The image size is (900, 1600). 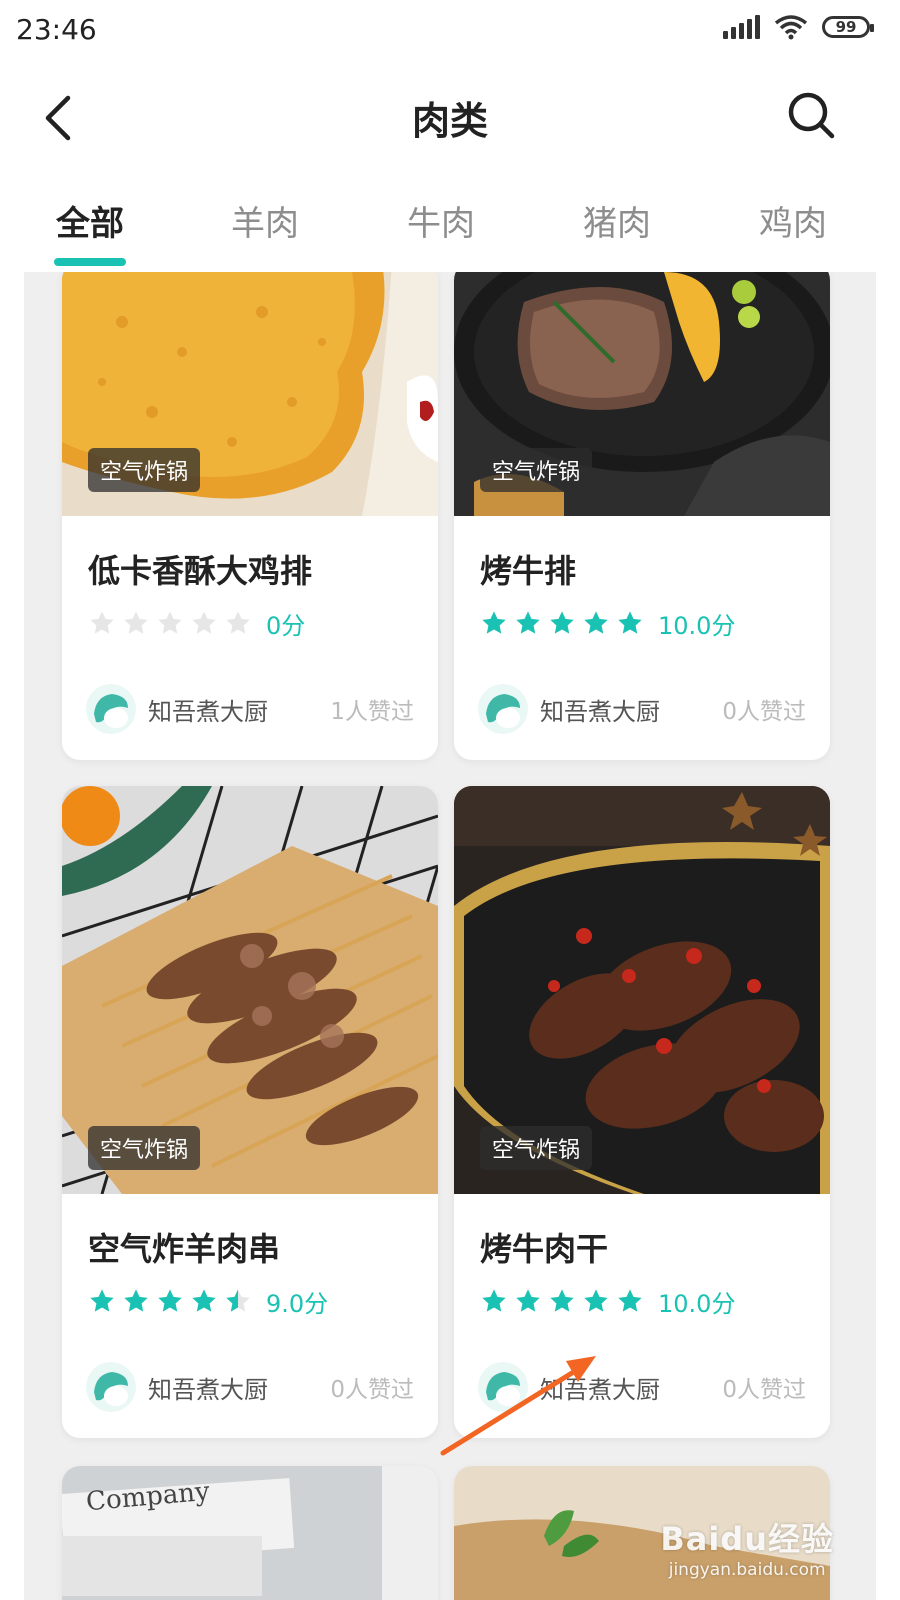 I want to click on watermark-brand: Baidu经验, so click(x=747, y=1539).